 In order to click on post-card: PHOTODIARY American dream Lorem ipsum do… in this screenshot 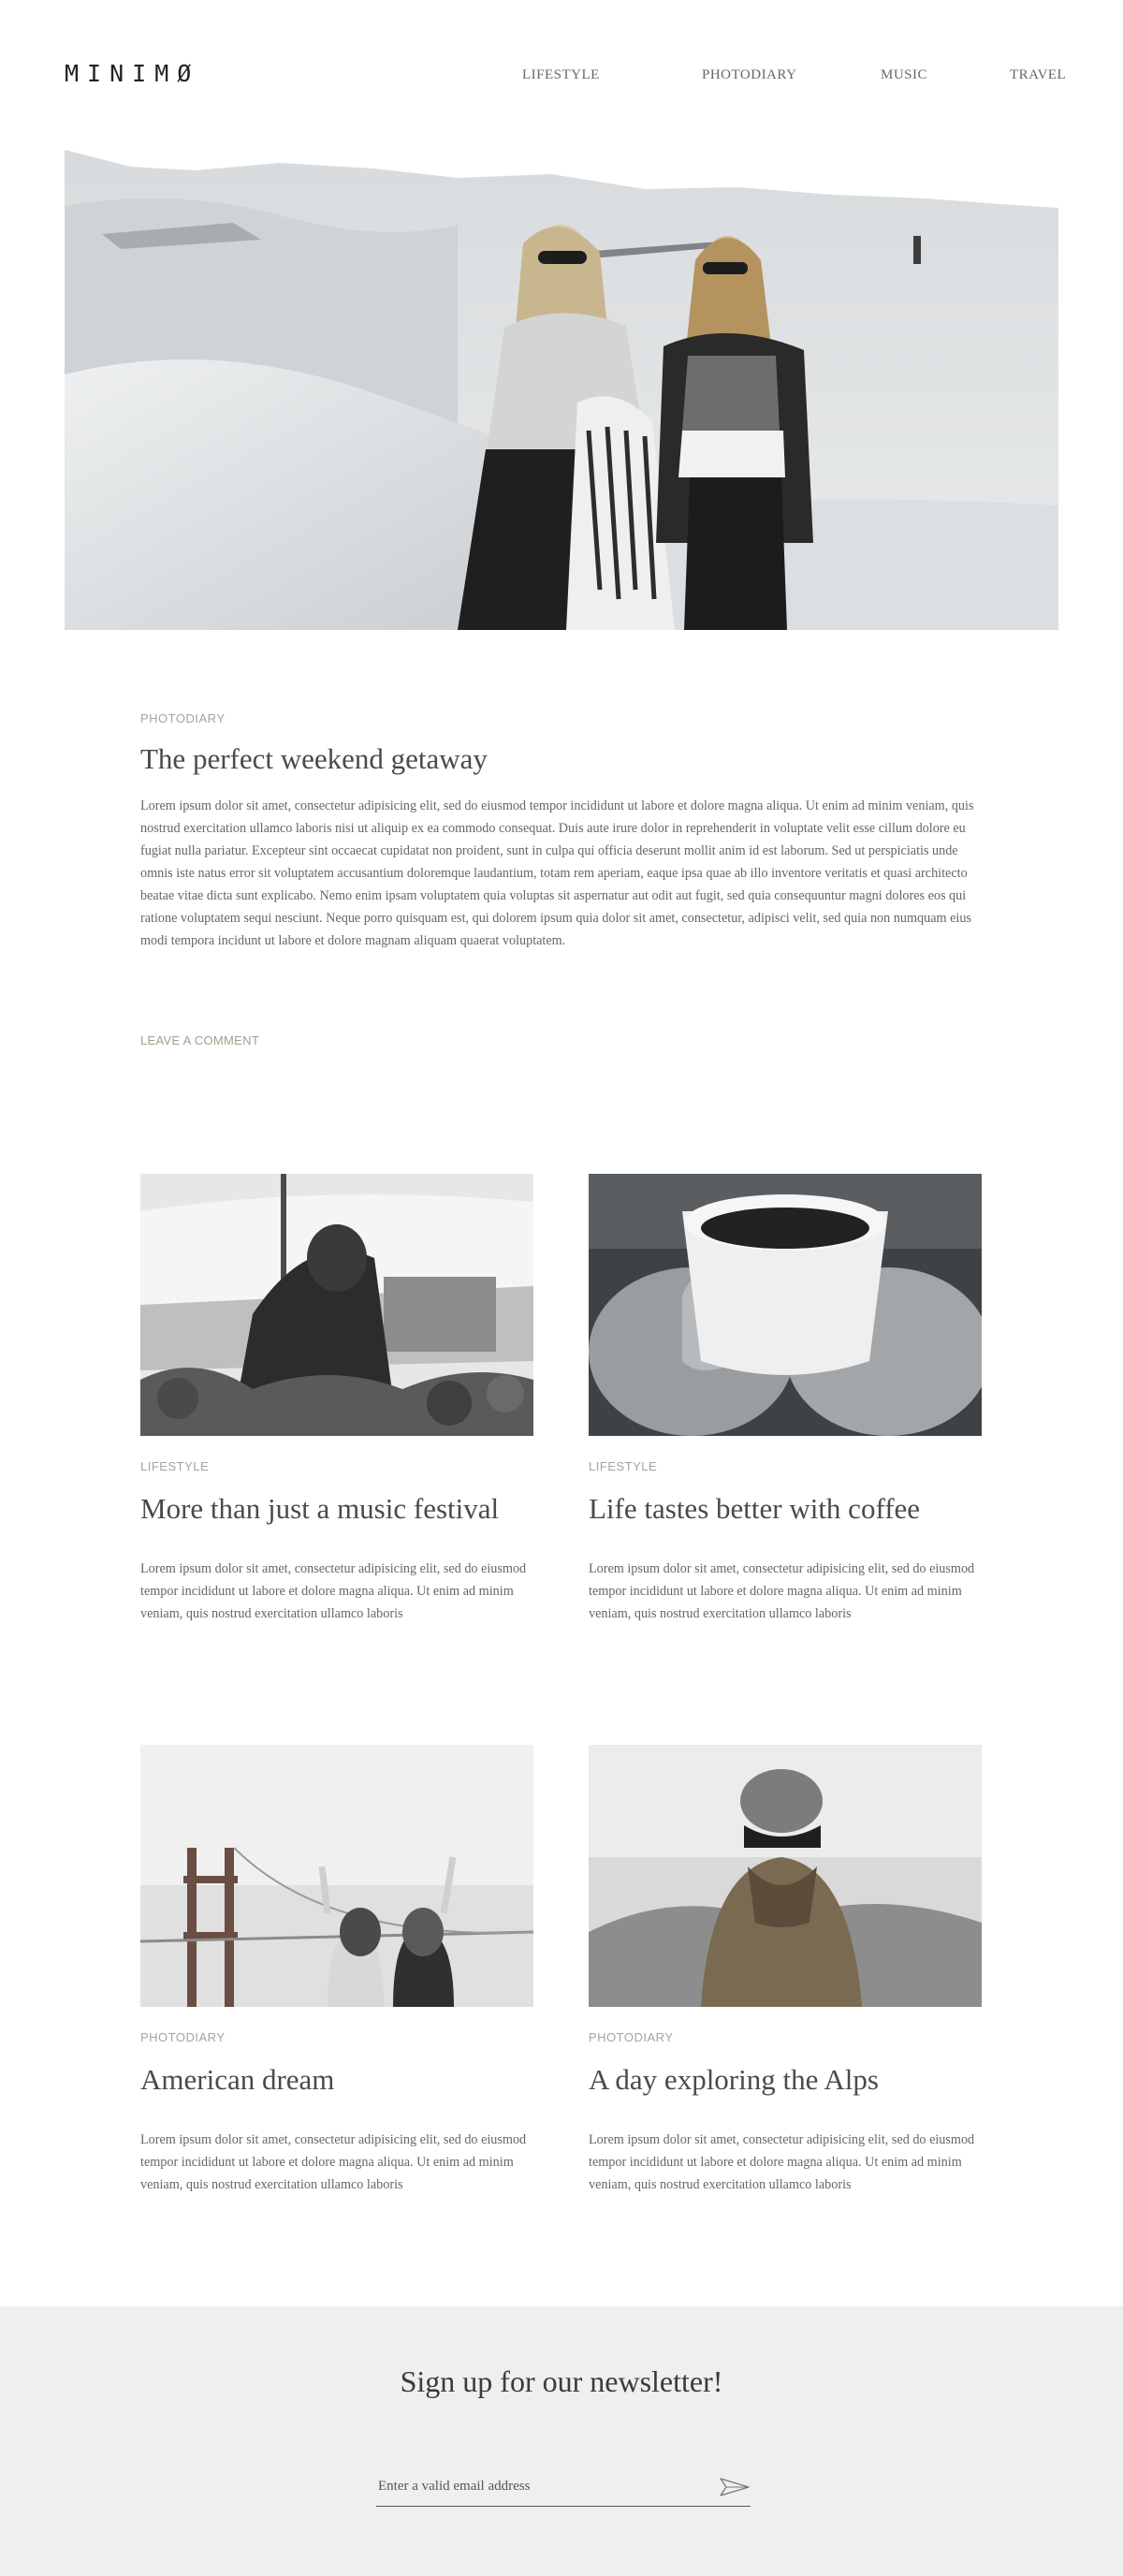, I will do `click(336, 1968)`.